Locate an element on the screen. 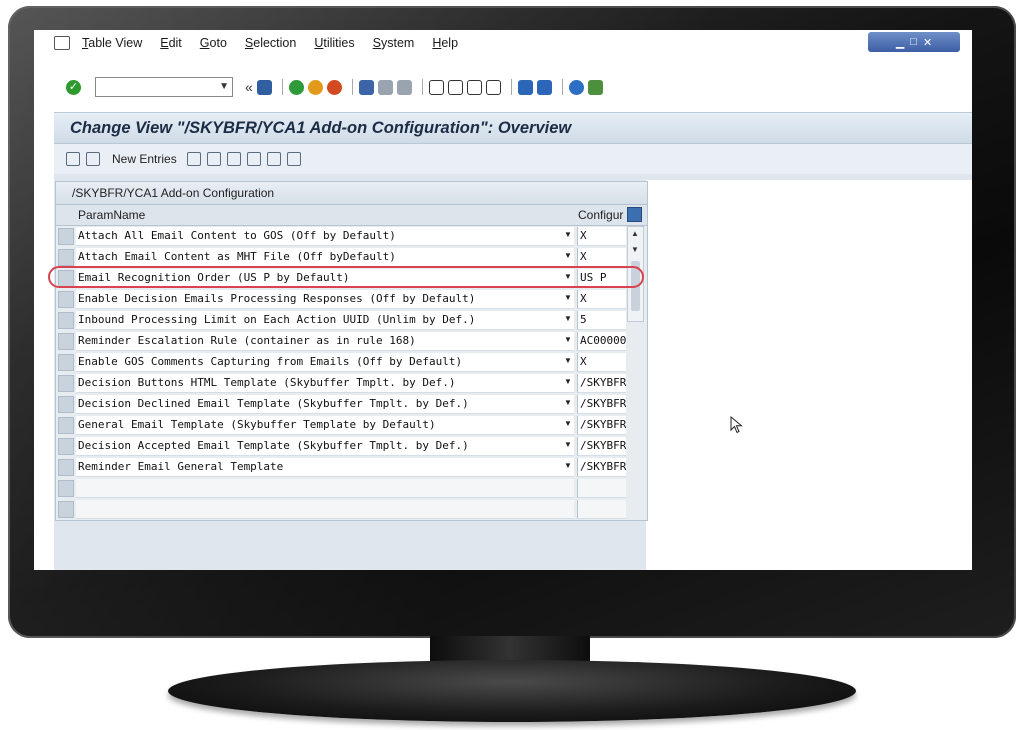 This screenshot has height=730, width=1024. menu-system: System is located at coordinates (394, 43).